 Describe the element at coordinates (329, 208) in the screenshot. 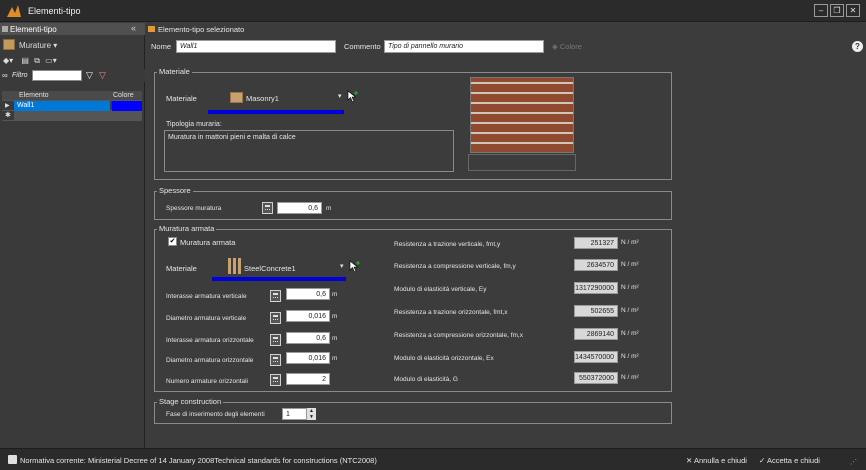

I see `spessore-unit: m` at that location.